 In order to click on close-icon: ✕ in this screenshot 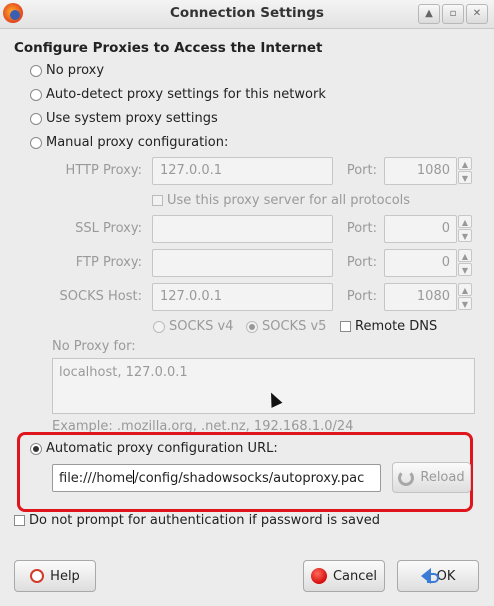, I will do `click(477, 14)`.